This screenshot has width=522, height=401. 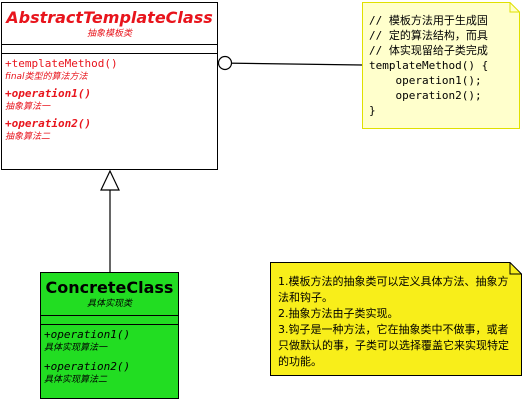 I want to click on operation-operation2: +operation2() 具体实现算法二, so click(x=109, y=373).